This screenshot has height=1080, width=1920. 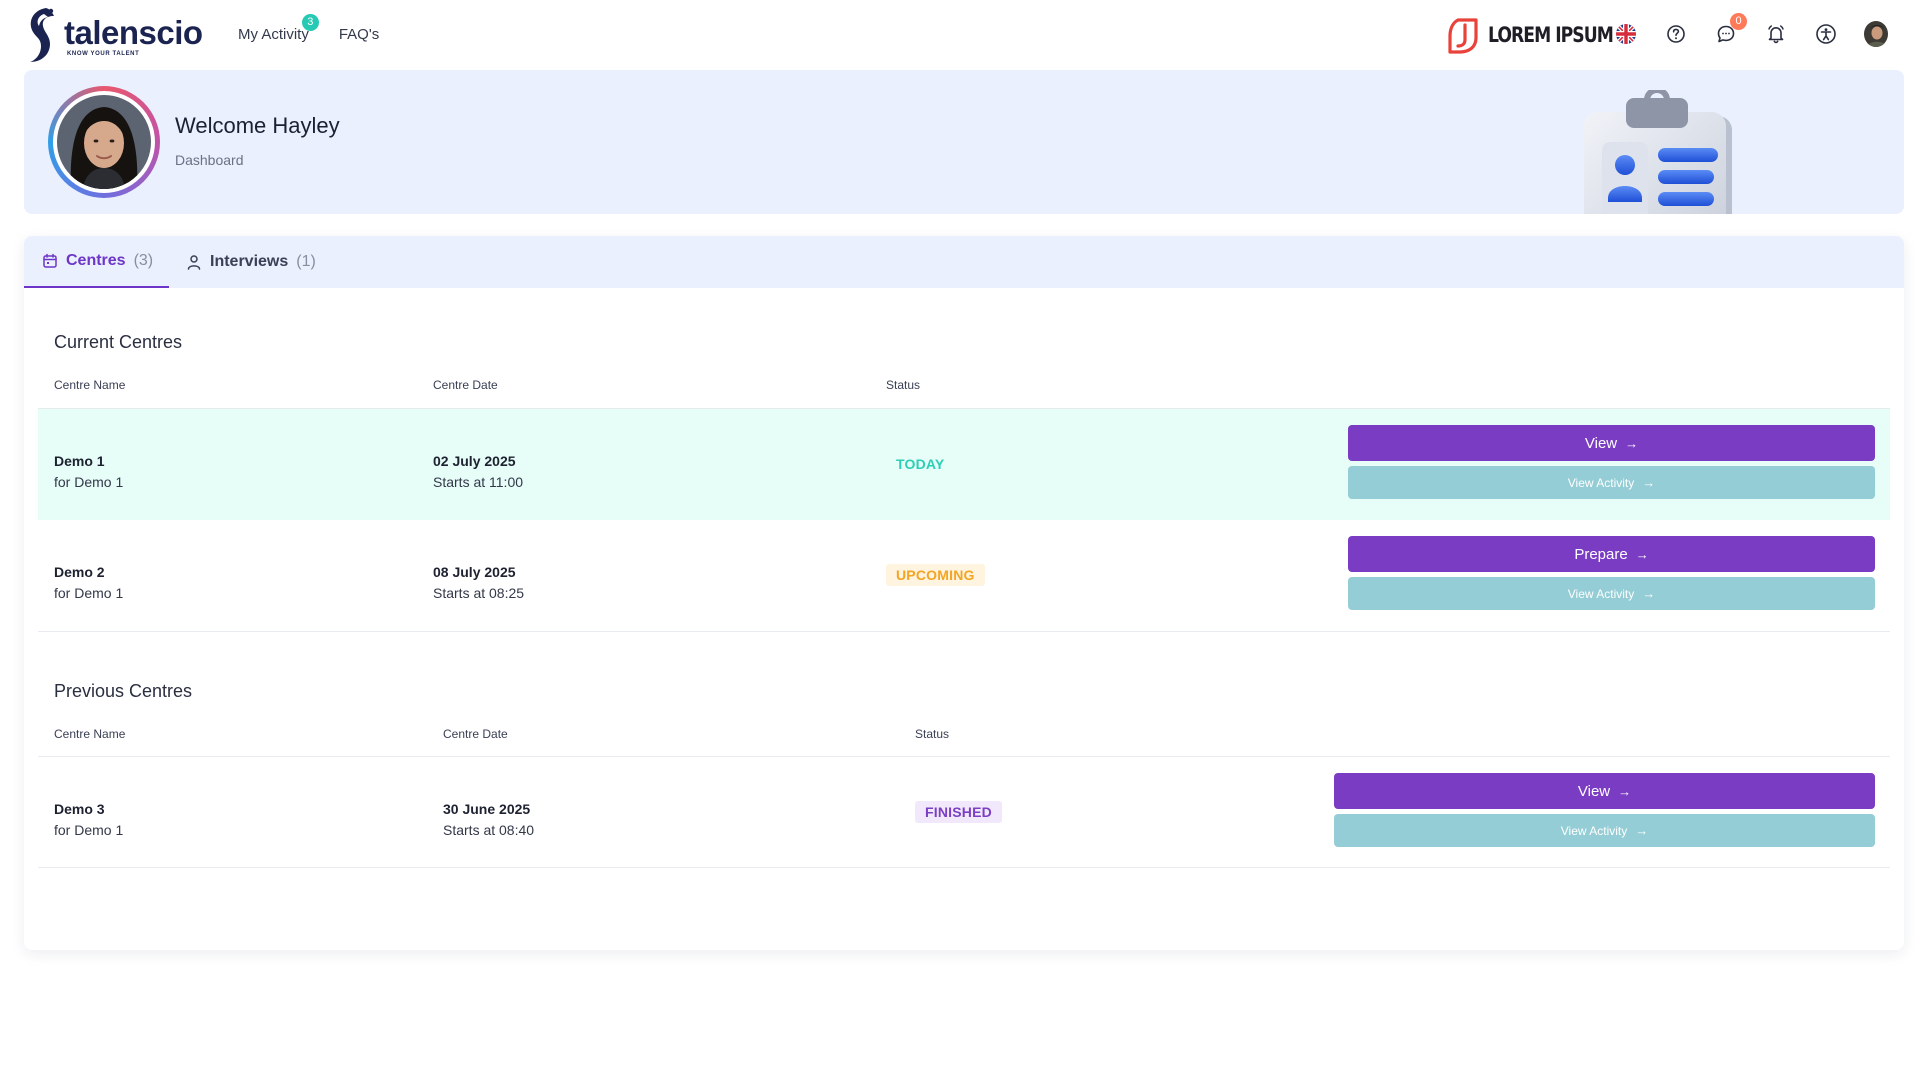 What do you see at coordinates (88, 583) in the screenshot?
I see `centre-name-cell: Demo 2 for Demo 1` at bounding box center [88, 583].